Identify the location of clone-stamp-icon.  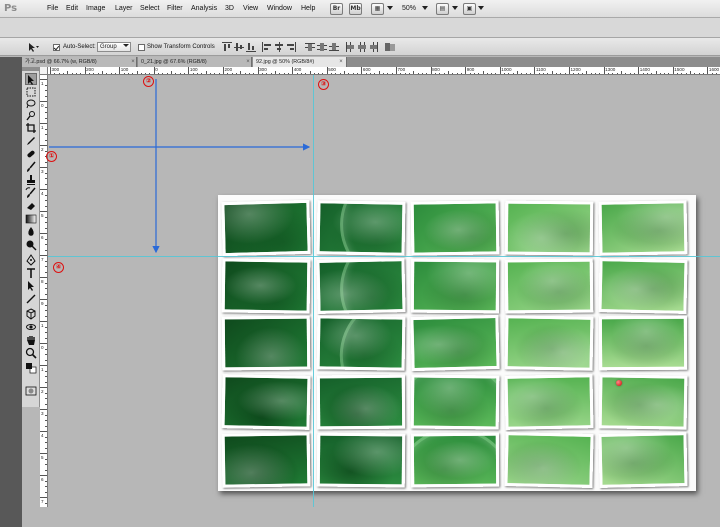
(31, 180).